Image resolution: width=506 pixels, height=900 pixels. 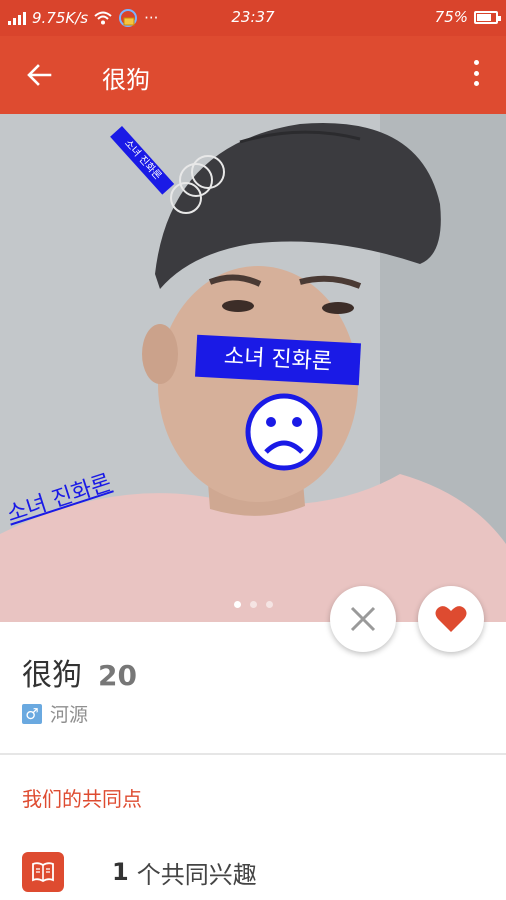 I want to click on common-interest-label: 个共同兴趣, so click(x=196, y=874).